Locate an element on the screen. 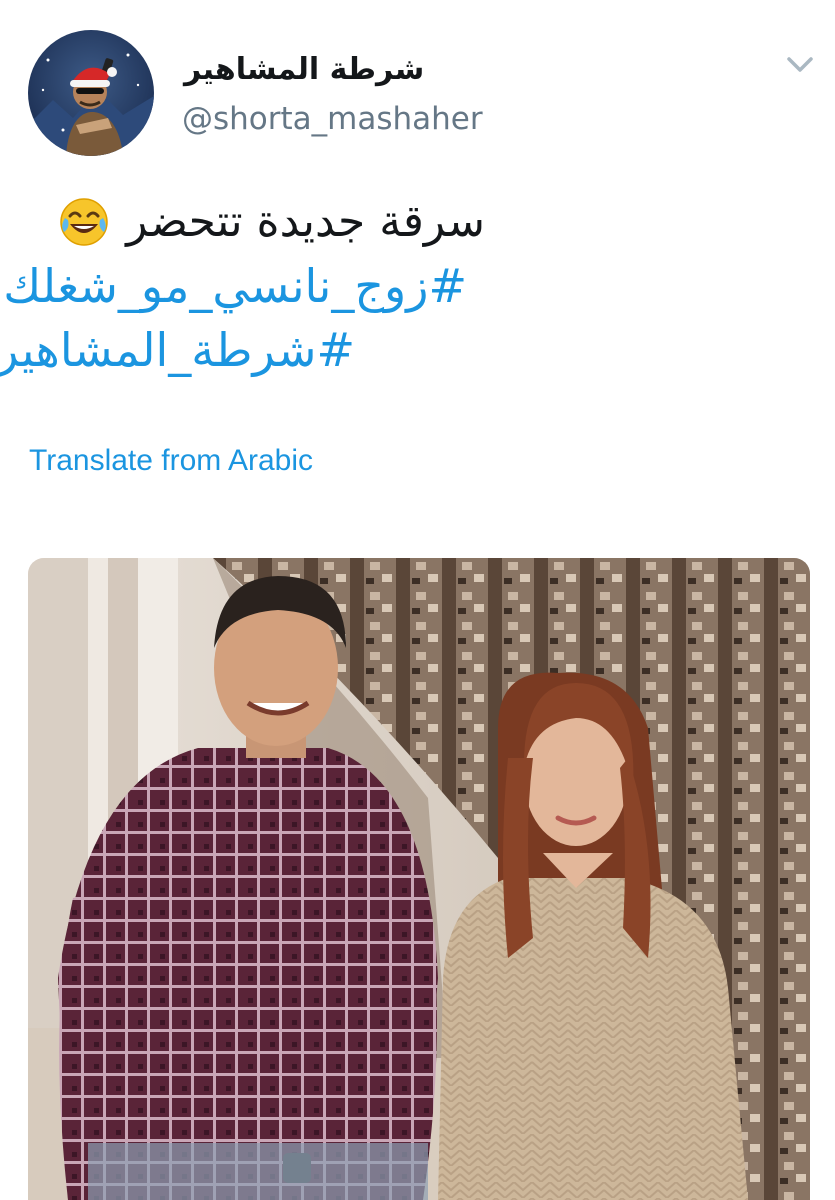  username: @shorta_mashaher is located at coordinates (332, 119).